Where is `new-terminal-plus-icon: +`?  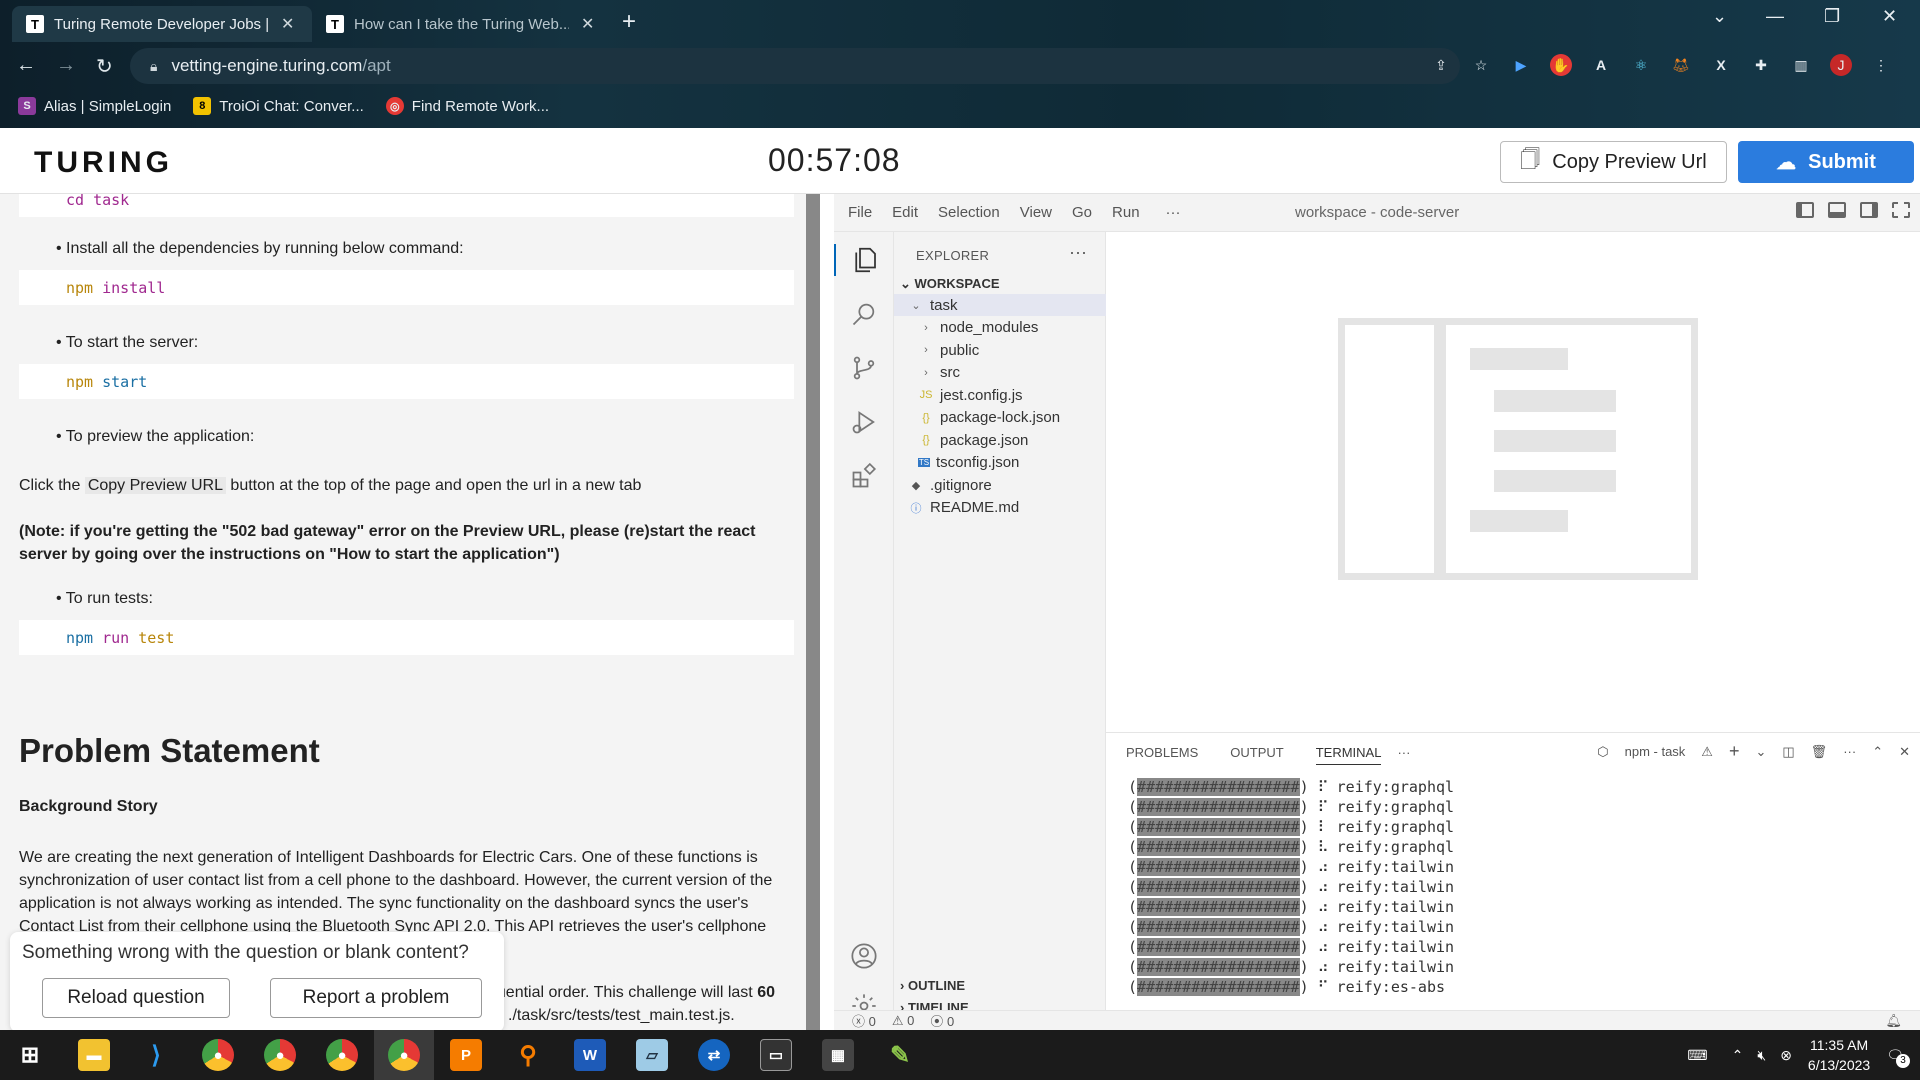 new-terminal-plus-icon: + is located at coordinates (1734, 751).